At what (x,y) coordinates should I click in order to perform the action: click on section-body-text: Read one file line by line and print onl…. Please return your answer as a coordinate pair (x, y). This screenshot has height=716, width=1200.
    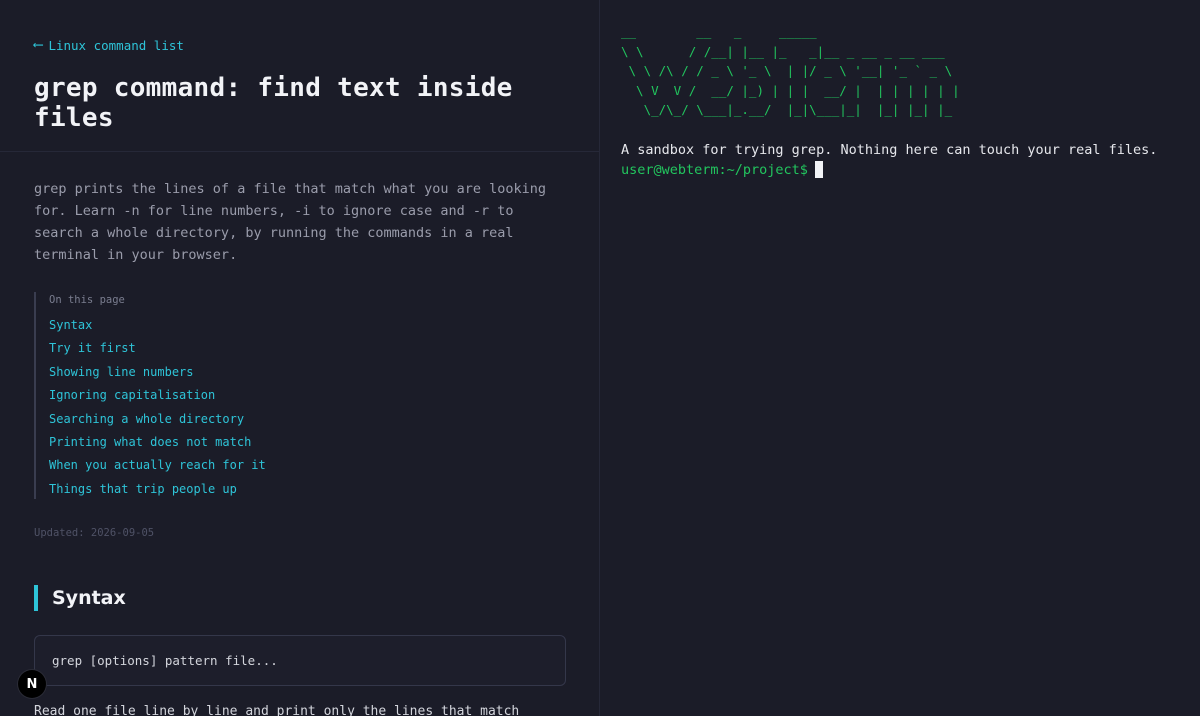
    Looking at the image, I should click on (277, 710).